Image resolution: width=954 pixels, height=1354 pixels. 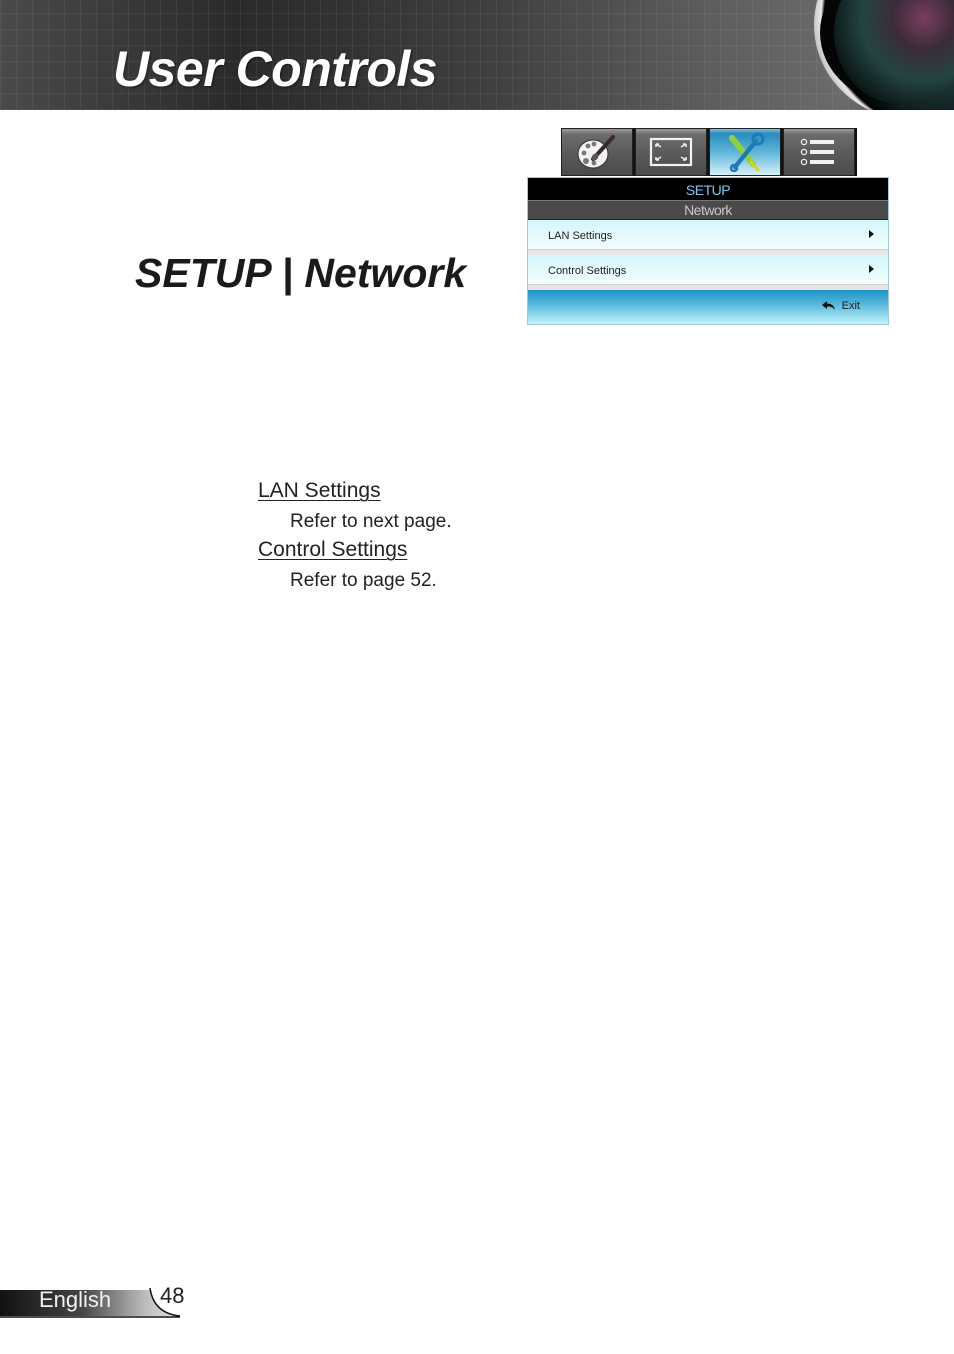 What do you see at coordinates (840, 306) in the screenshot?
I see `exit-button: Exit` at bounding box center [840, 306].